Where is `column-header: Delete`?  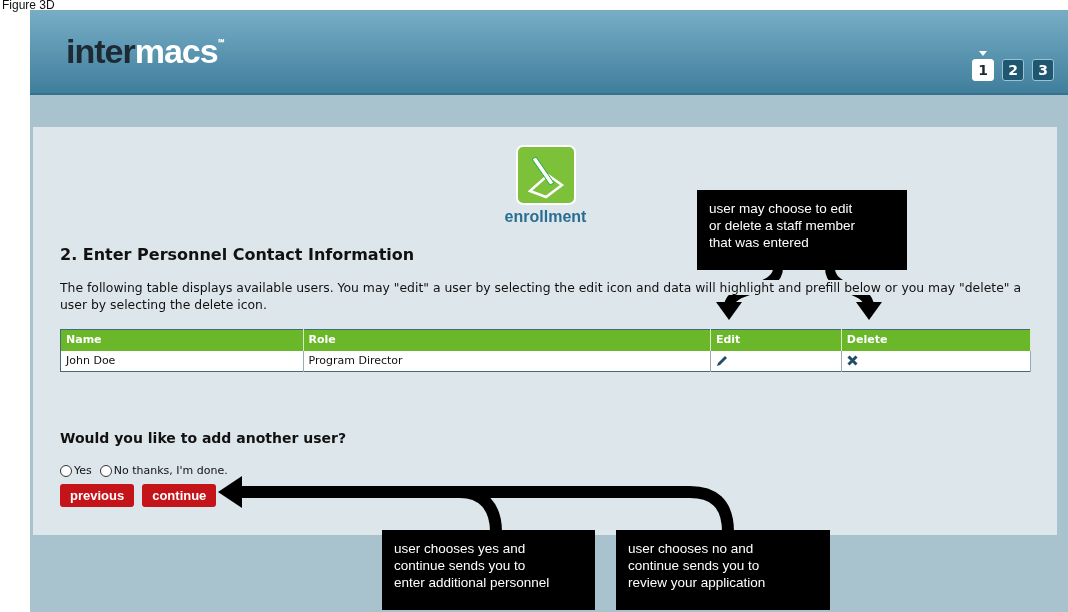 column-header: Delete is located at coordinates (936, 340).